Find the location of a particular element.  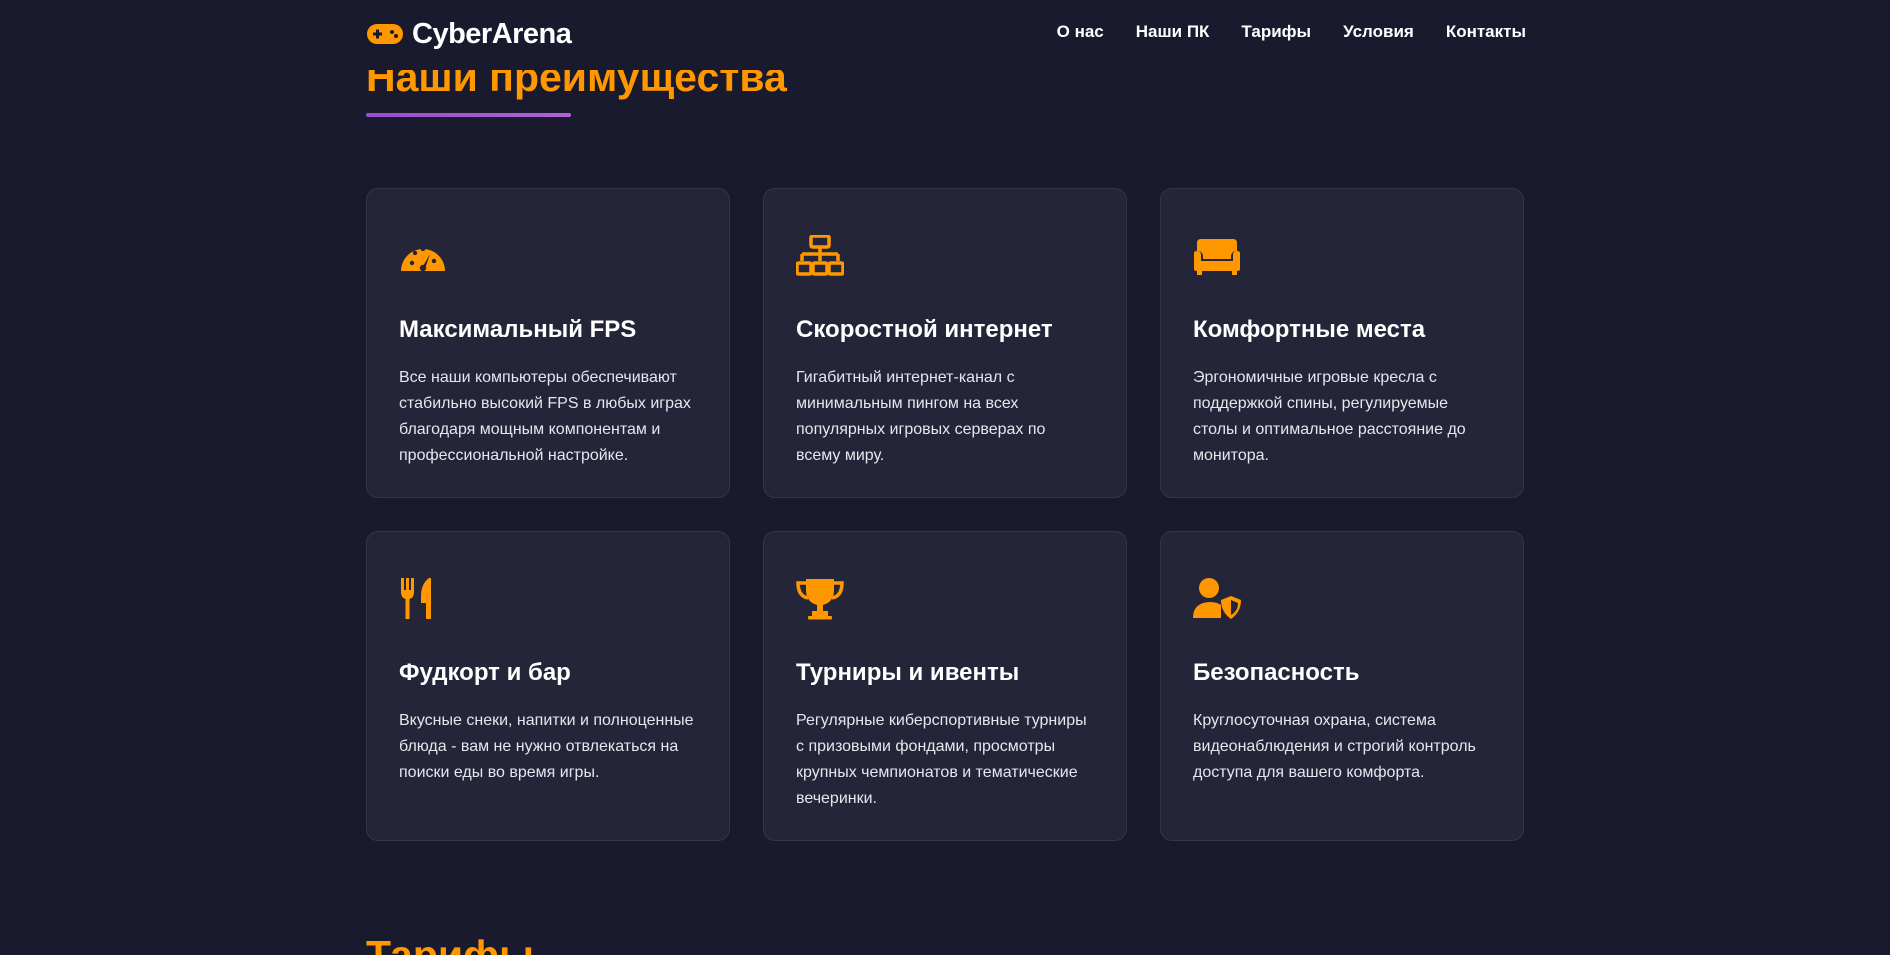

card-title: Скоростной интернет is located at coordinates (924, 329).